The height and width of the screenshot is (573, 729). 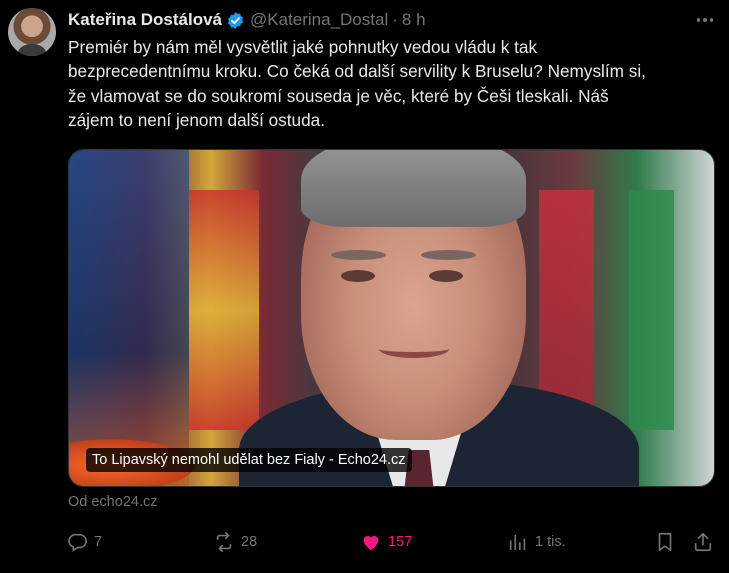 I want to click on like-count: 157, so click(x=400, y=542).